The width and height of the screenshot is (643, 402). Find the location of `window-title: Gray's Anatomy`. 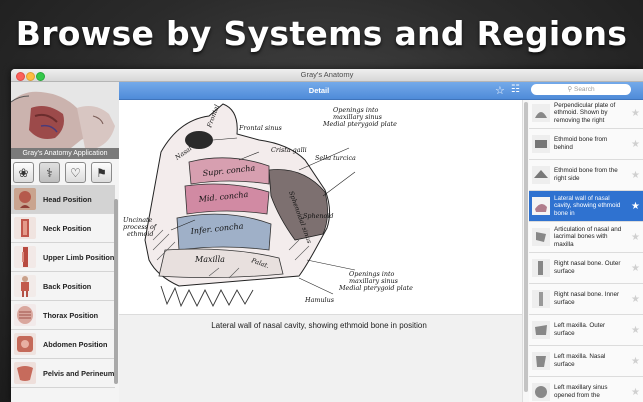

window-title: Gray's Anatomy is located at coordinates (327, 74).